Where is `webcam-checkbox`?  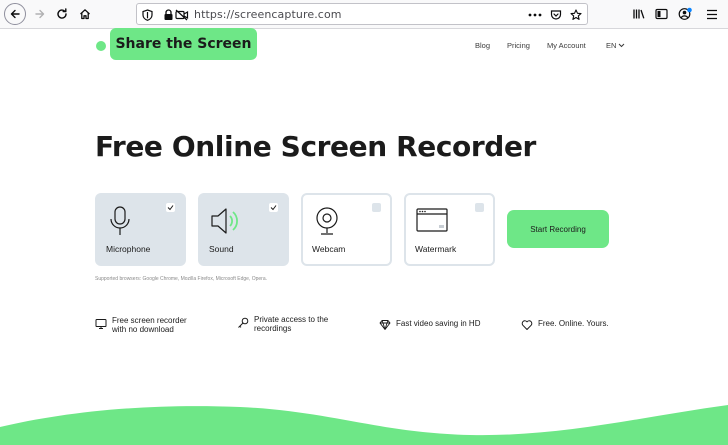 webcam-checkbox is located at coordinates (376, 207).